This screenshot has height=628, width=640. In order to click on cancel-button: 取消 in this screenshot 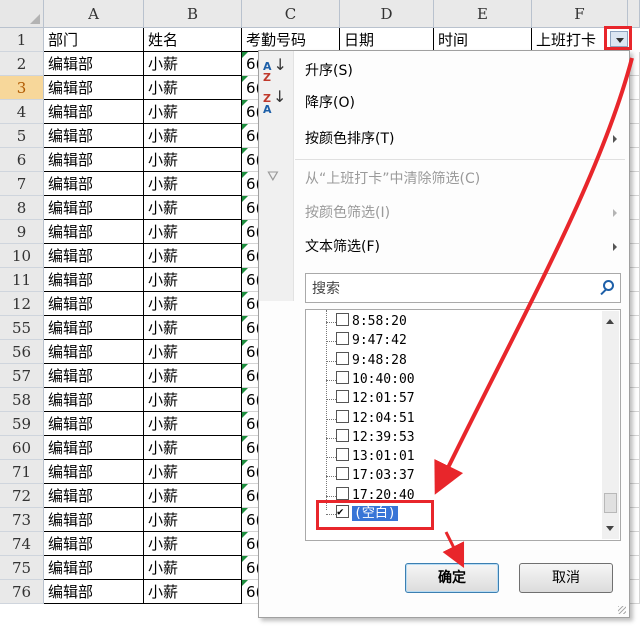, I will do `click(566, 578)`.